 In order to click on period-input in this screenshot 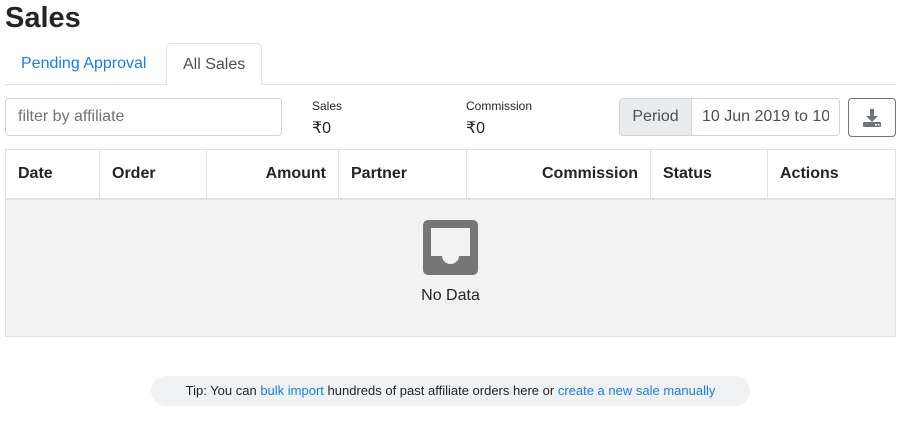, I will do `click(765, 117)`.